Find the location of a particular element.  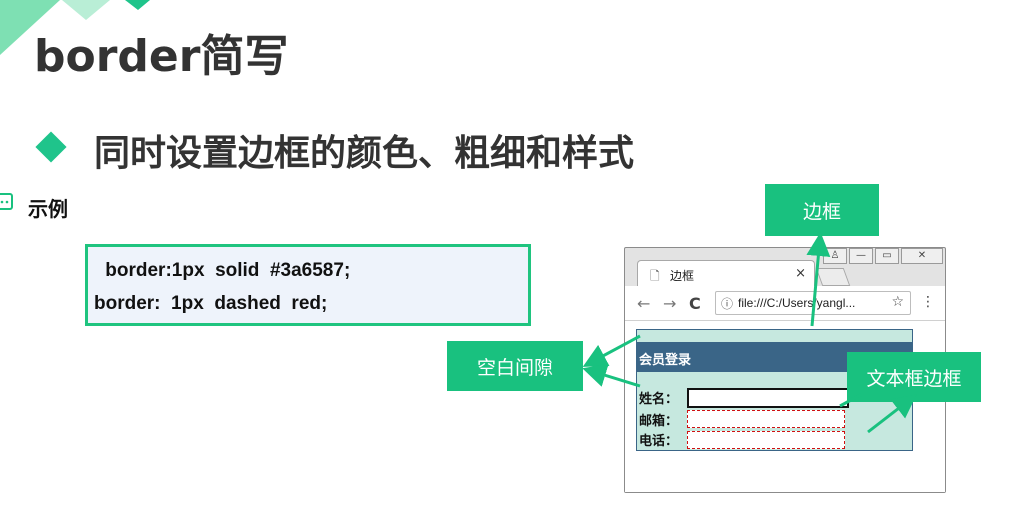

phone-input is located at coordinates (766, 440).